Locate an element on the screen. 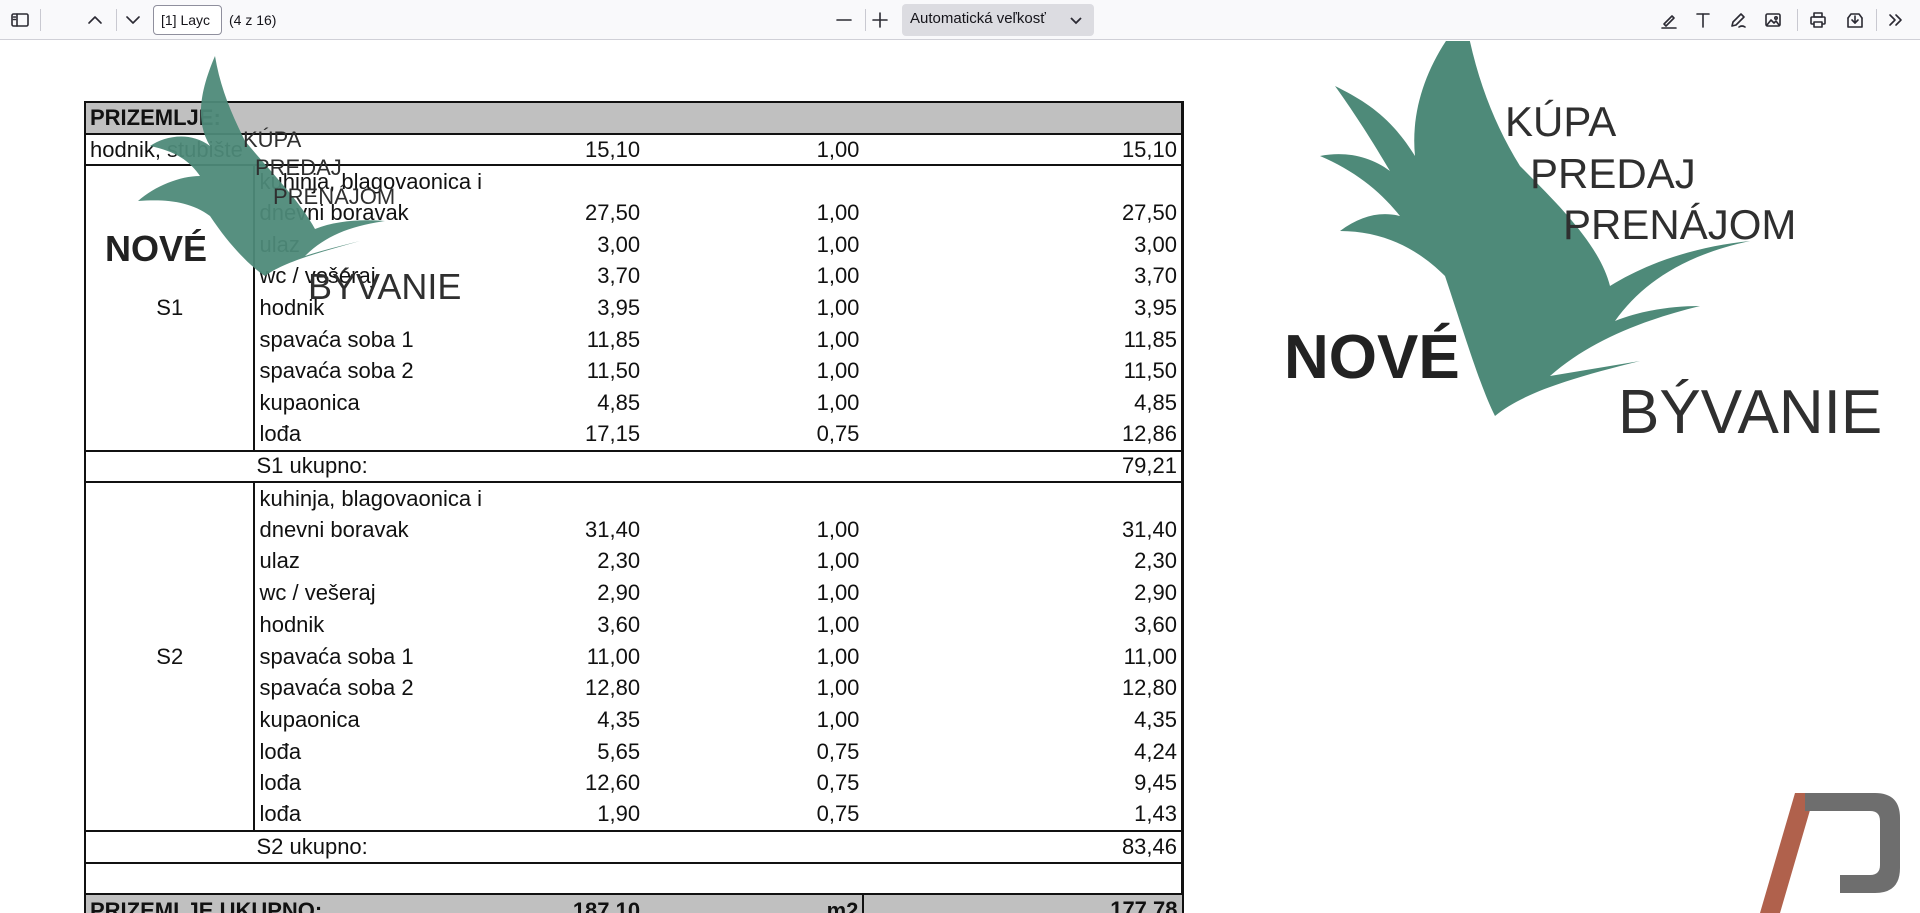 The image size is (1920, 913). draw-button is located at coordinates (1738, 20).